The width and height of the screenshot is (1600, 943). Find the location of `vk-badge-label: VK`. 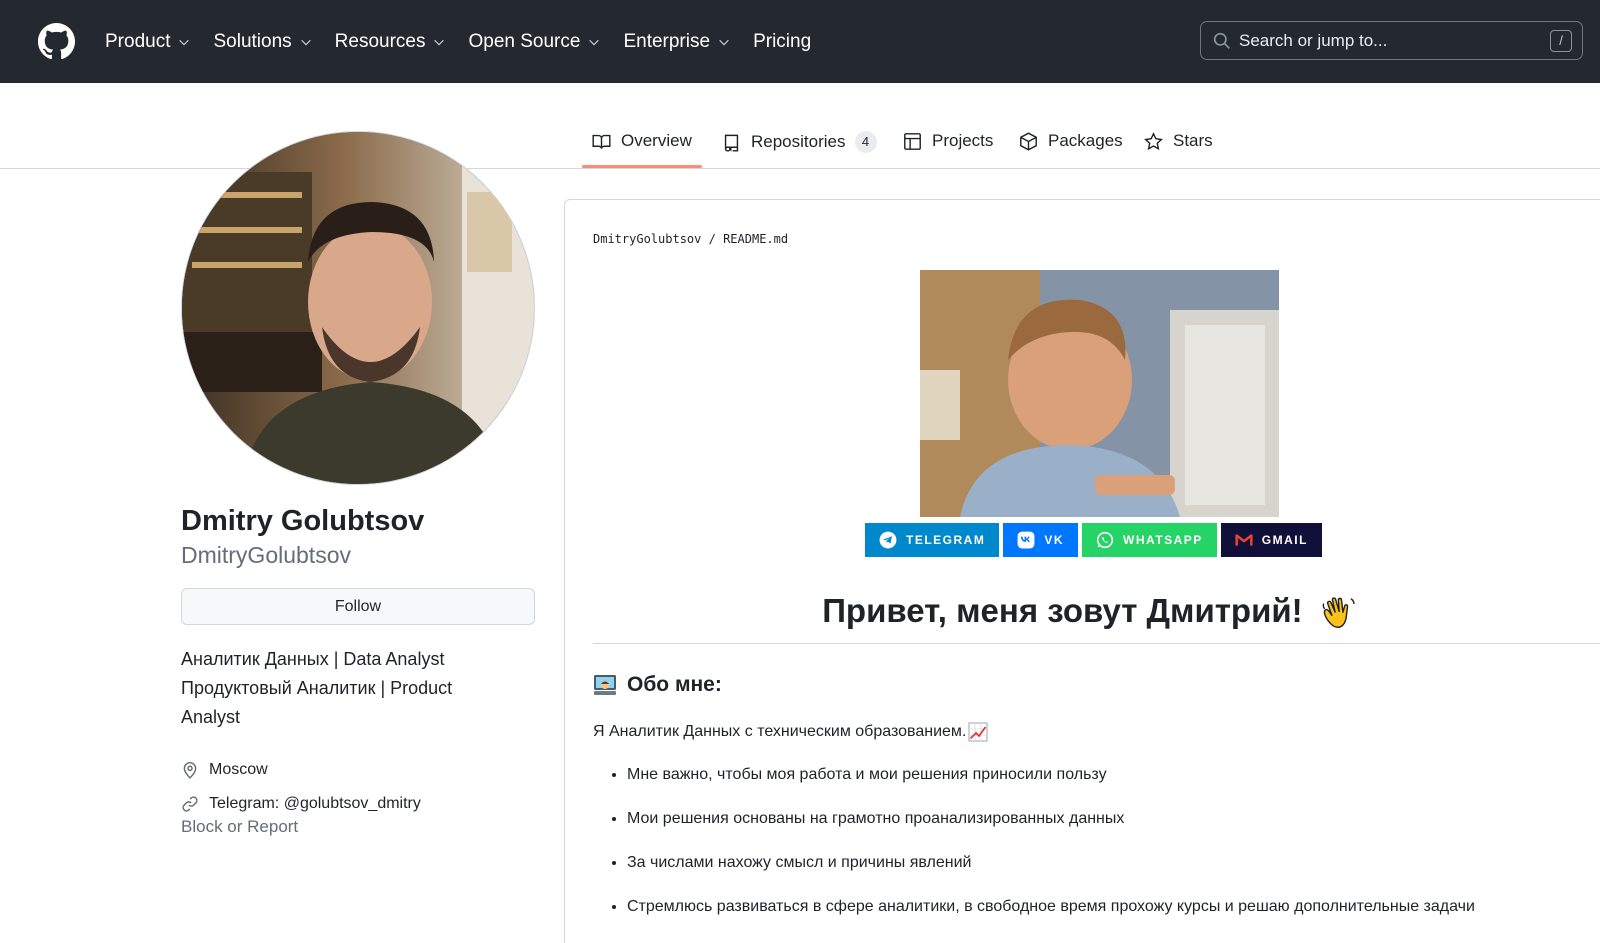

vk-badge-label: VK is located at coordinates (1054, 540).